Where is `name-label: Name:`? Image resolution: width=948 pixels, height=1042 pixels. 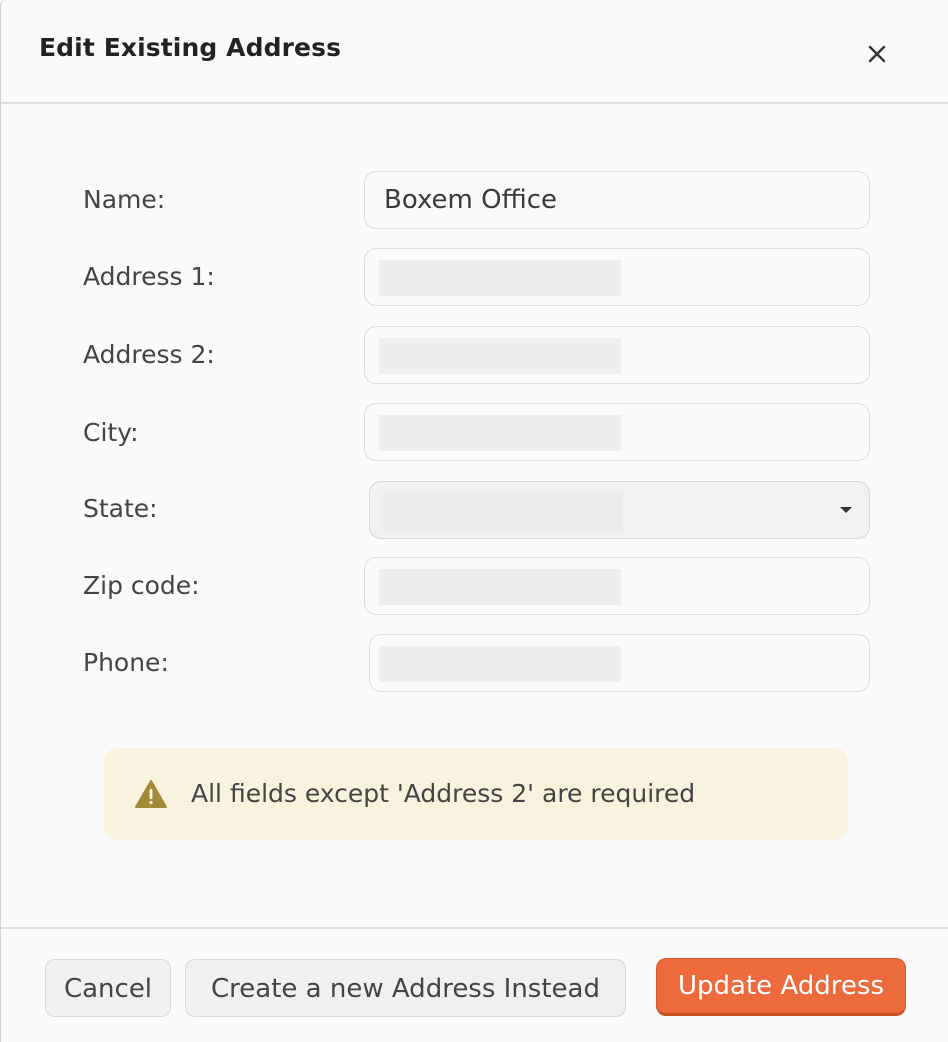
name-label: Name: is located at coordinates (124, 199).